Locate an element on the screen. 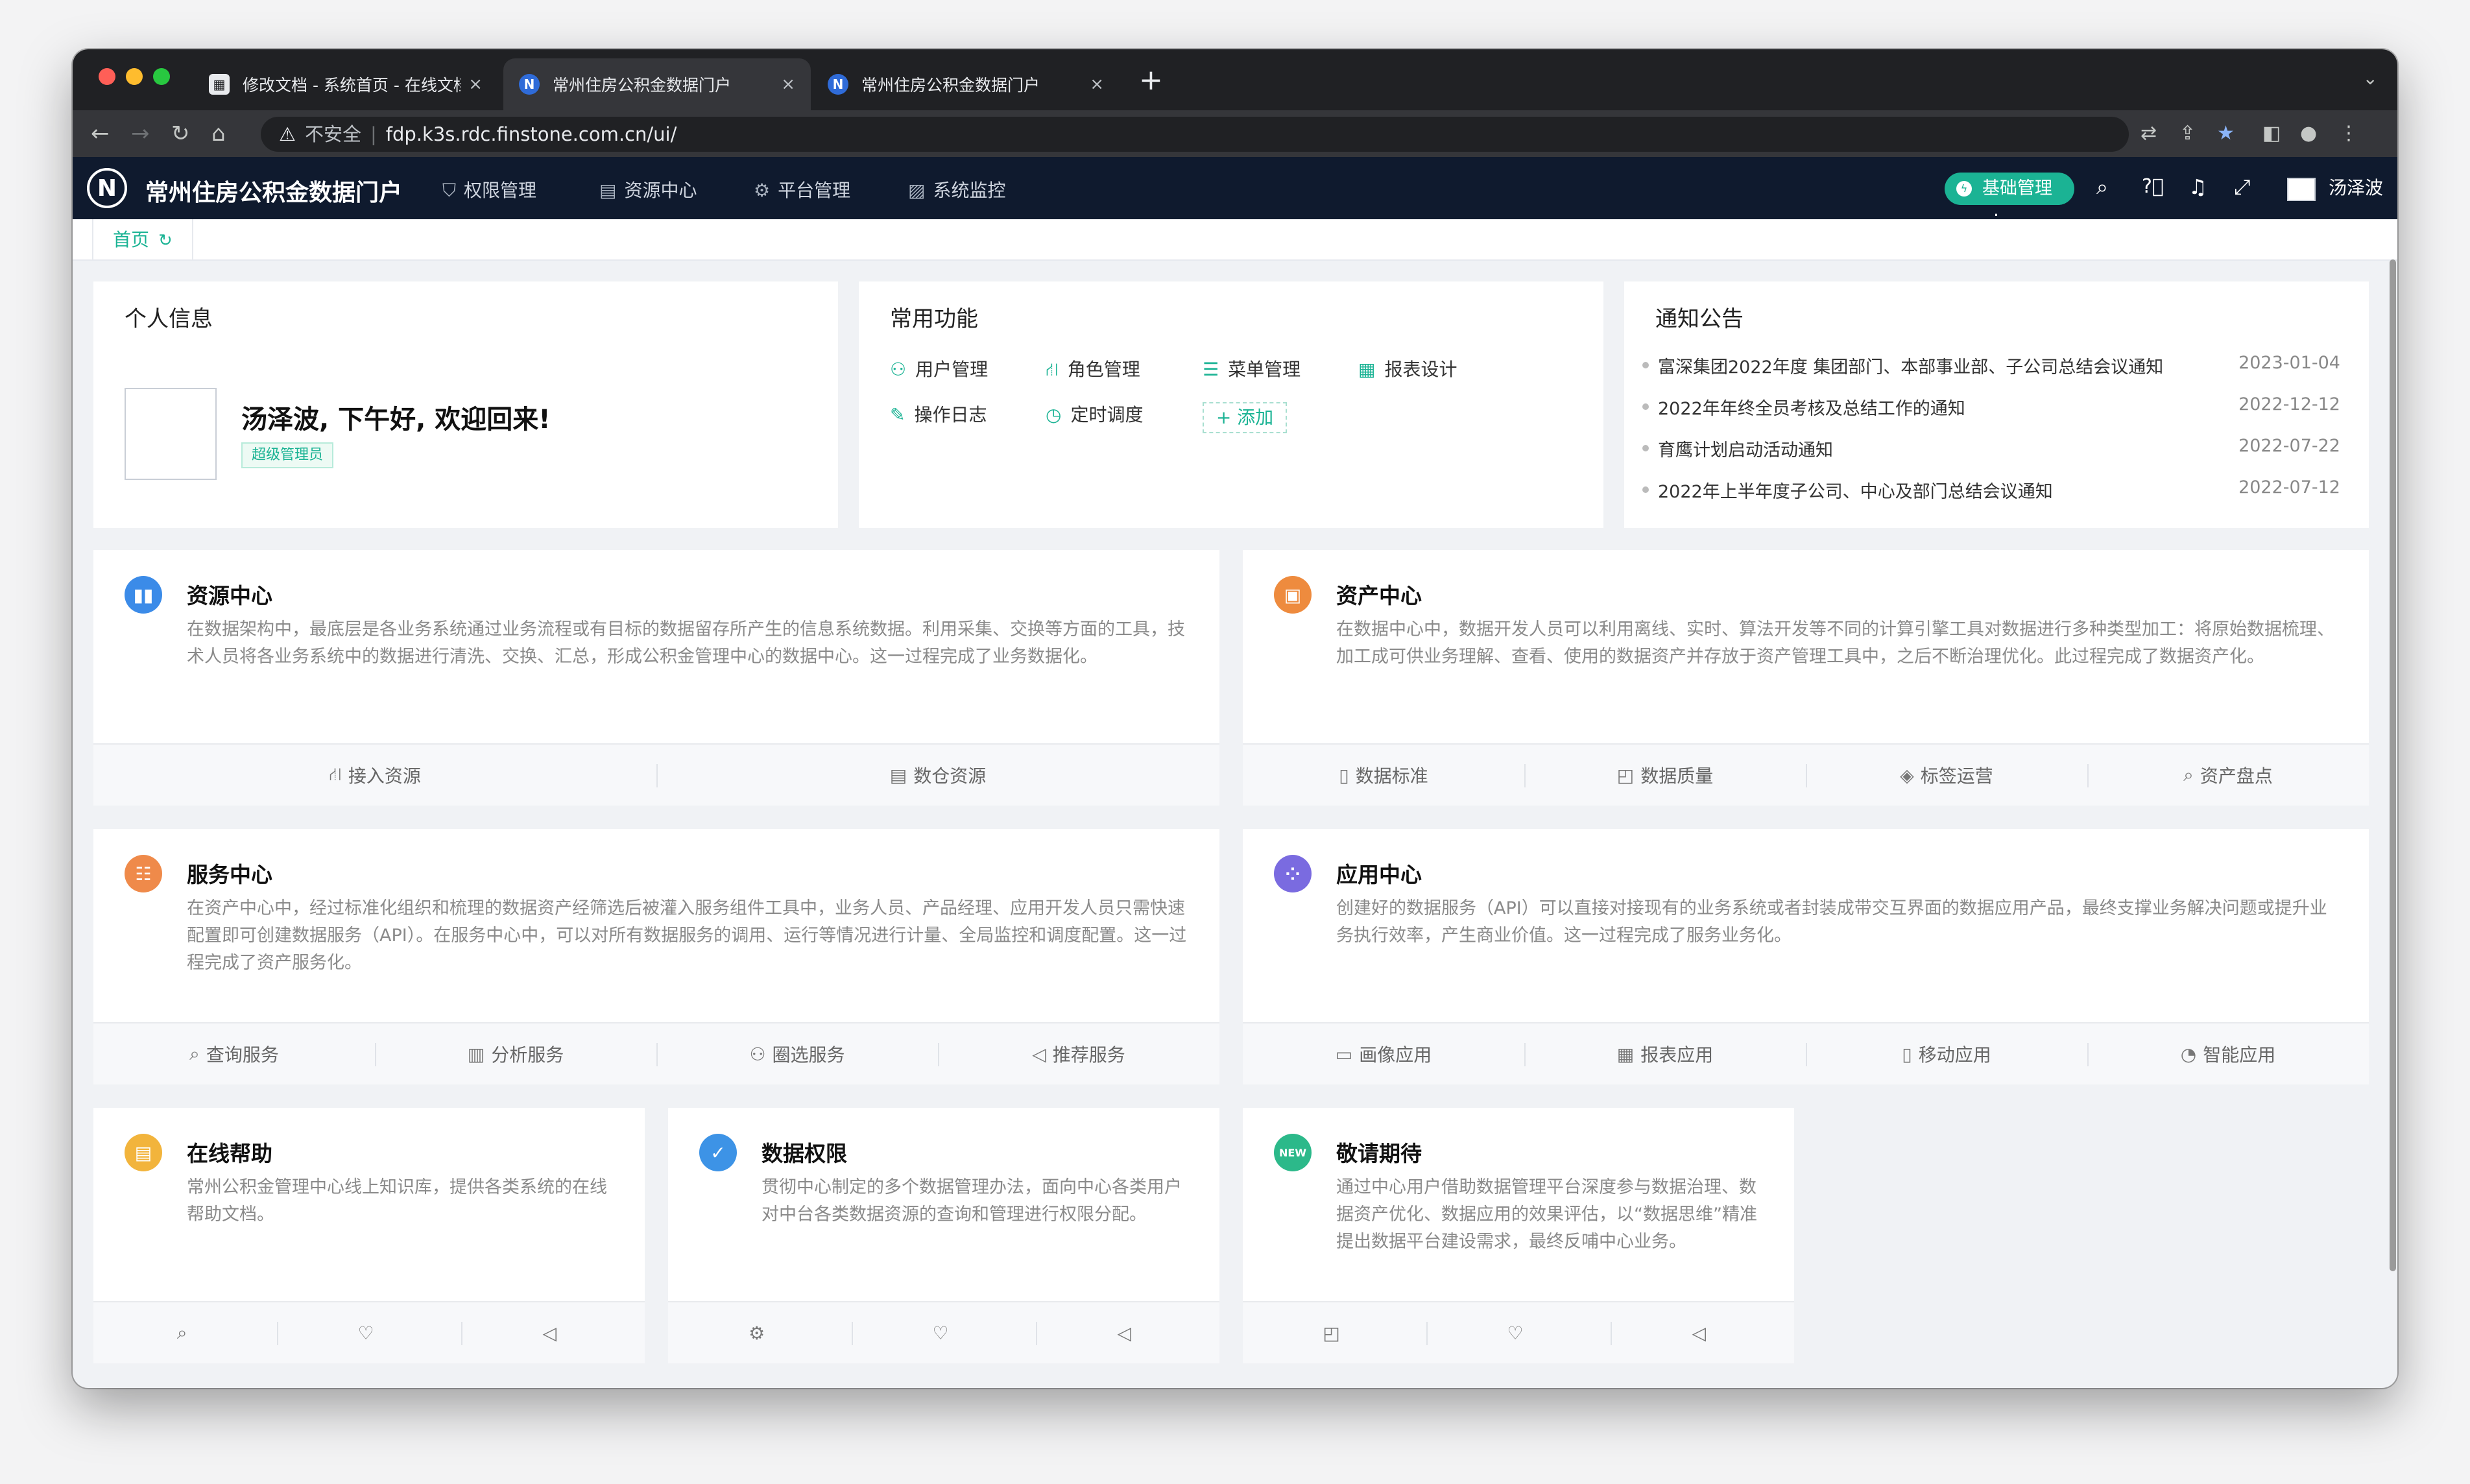 The image size is (2470, 1484). nav-monitor: ▨ 系统监控 is located at coordinates (957, 189).